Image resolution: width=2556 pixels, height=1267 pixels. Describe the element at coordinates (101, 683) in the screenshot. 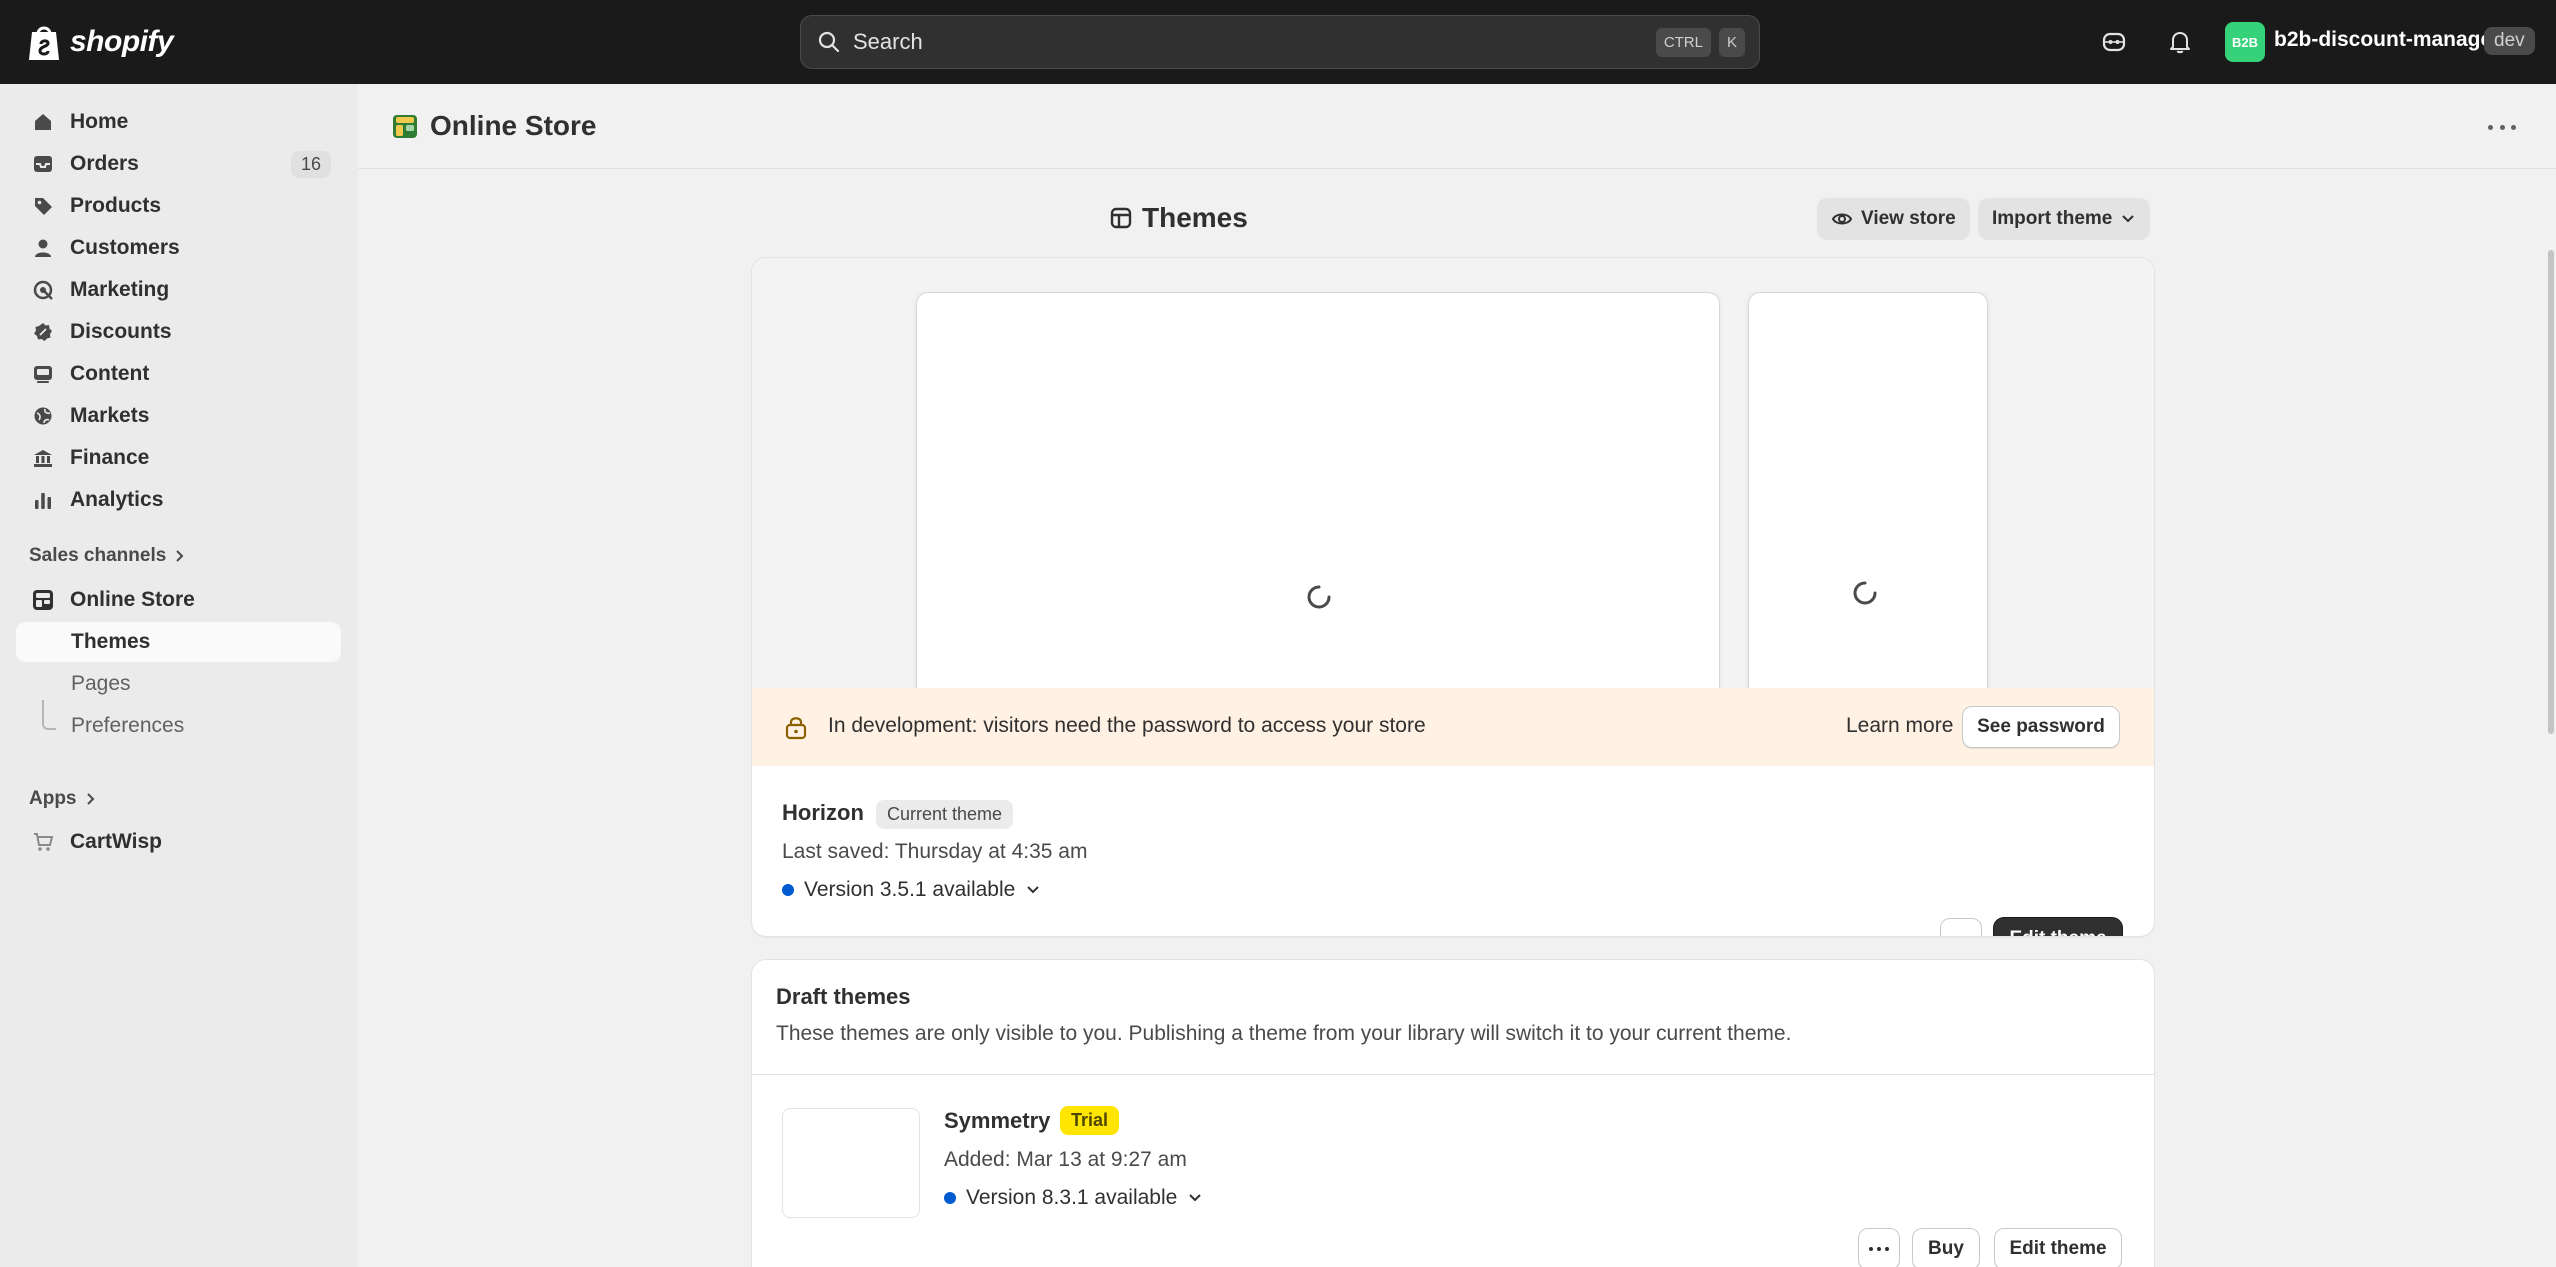

I see `sidebar-subitem-label: Pages` at that location.